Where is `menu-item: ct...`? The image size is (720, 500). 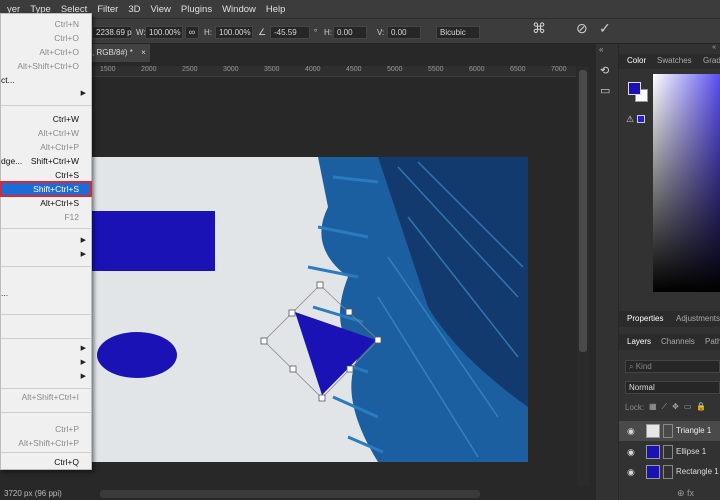 menu-item: ct... is located at coordinates (46, 80).